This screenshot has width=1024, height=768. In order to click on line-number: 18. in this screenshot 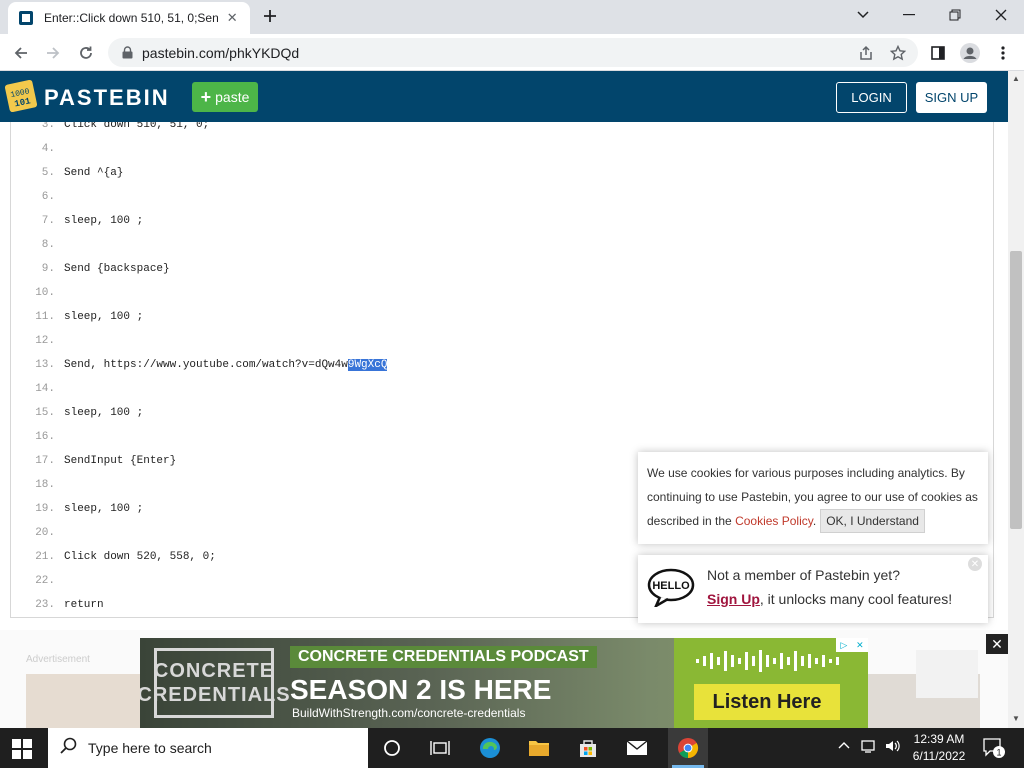, I will do `click(45, 485)`.